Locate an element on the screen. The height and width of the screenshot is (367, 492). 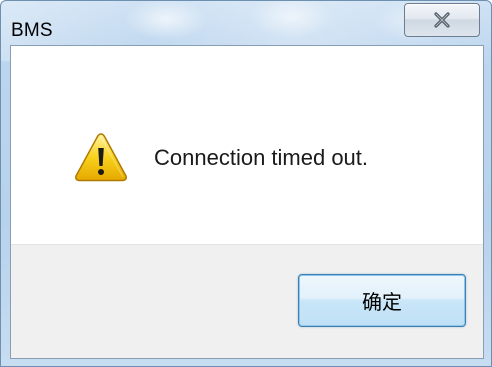
close-button is located at coordinates (442, 20).